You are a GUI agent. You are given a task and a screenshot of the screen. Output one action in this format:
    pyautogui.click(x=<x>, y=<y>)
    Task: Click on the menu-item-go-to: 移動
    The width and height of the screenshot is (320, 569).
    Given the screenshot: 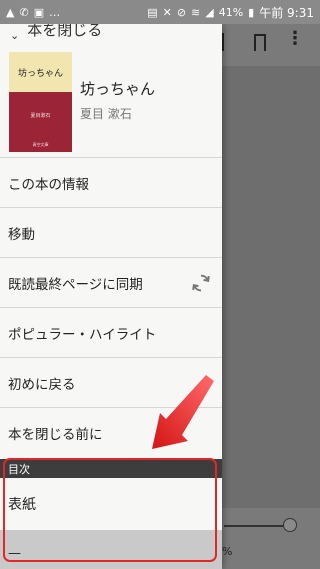 What is the action you would take?
    pyautogui.click(x=111, y=232)
    